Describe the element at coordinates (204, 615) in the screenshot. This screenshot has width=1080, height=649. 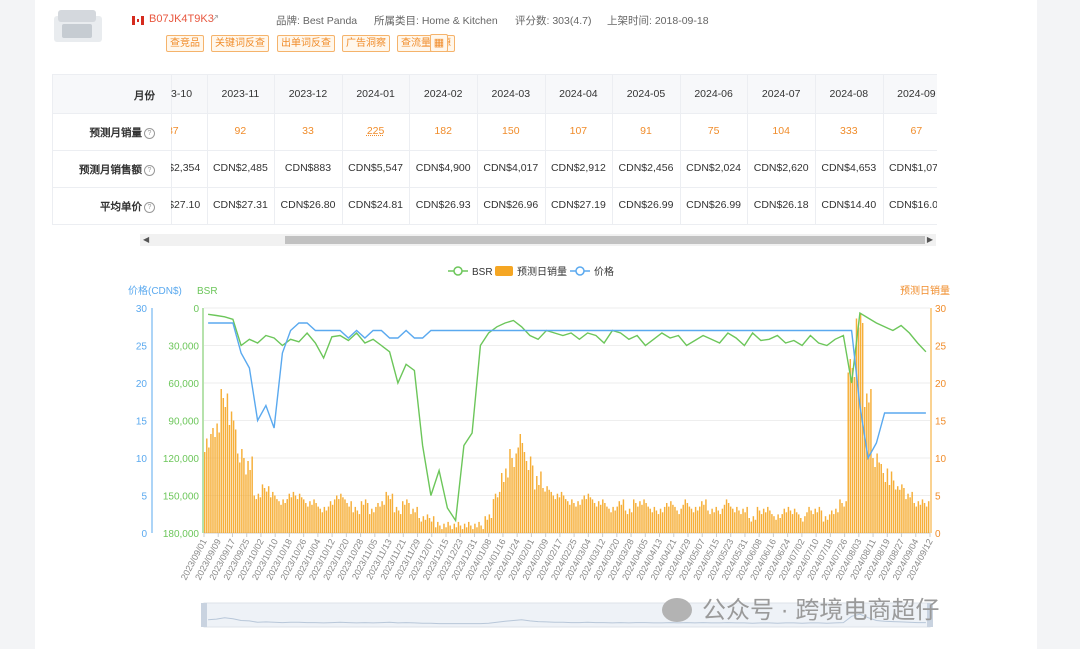
I see `range-start-handle` at that location.